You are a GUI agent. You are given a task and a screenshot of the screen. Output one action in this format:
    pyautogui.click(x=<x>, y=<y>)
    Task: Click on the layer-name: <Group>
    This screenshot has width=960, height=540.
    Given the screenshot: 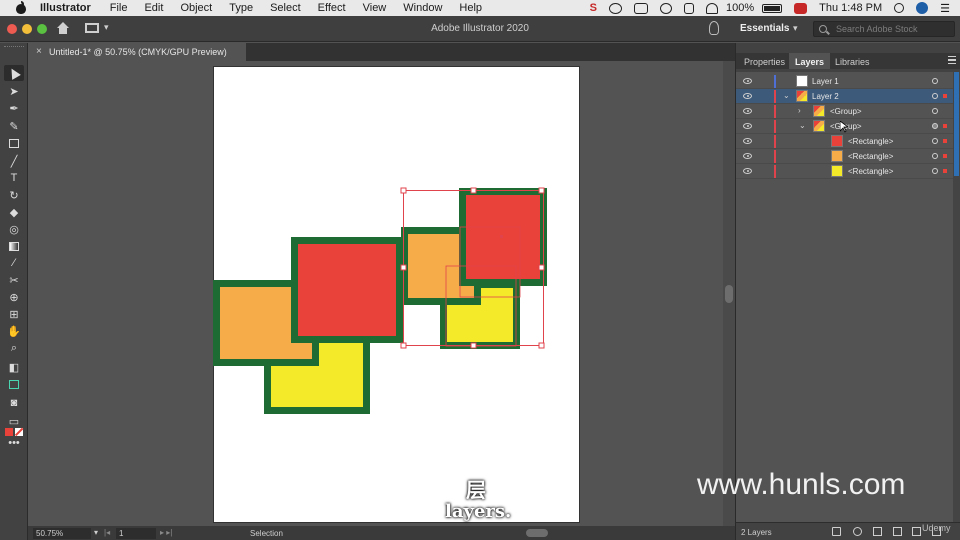 What is the action you would take?
    pyautogui.click(x=846, y=111)
    